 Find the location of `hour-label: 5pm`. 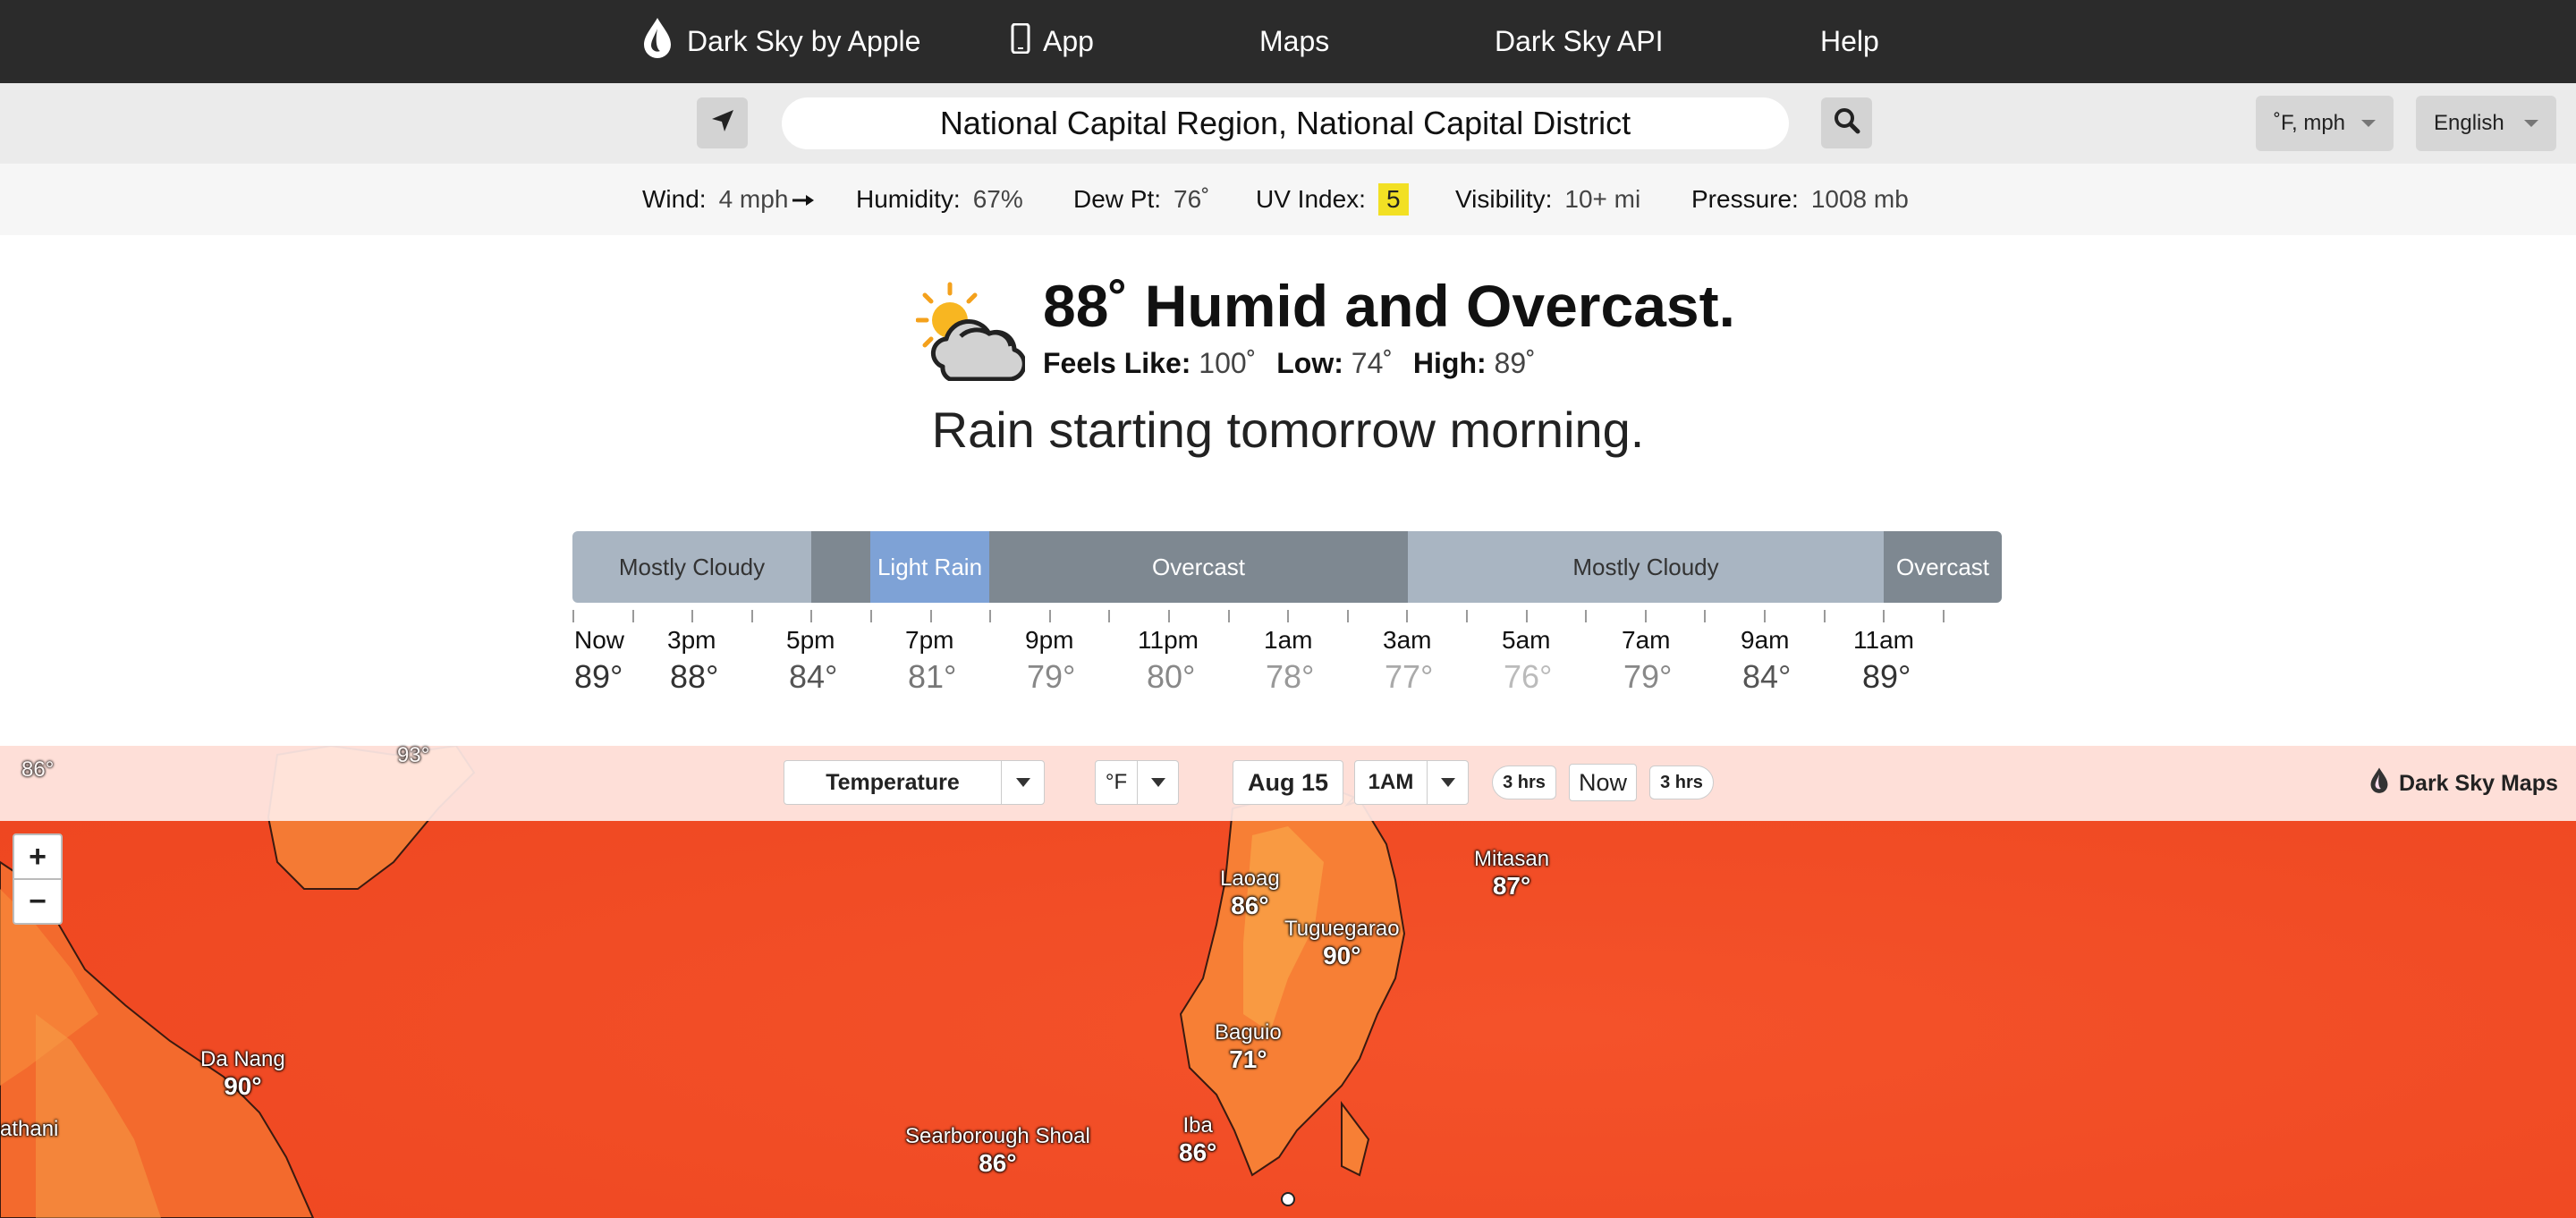

hour-label: 5pm is located at coordinates (810, 640).